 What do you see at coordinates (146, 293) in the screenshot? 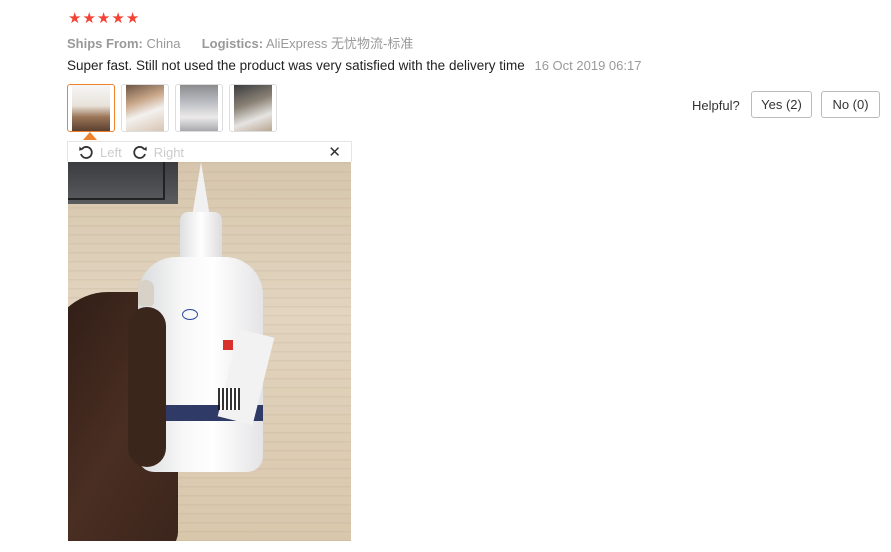
I see `photo-fingernail` at bounding box center [146, 293].